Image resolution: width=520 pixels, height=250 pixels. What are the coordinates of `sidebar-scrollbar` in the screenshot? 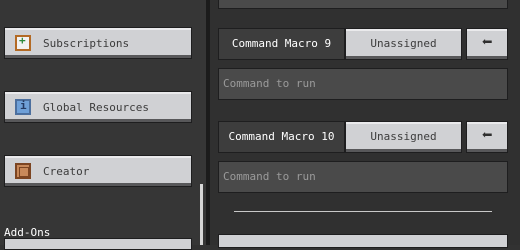 It's located at (201, 214).